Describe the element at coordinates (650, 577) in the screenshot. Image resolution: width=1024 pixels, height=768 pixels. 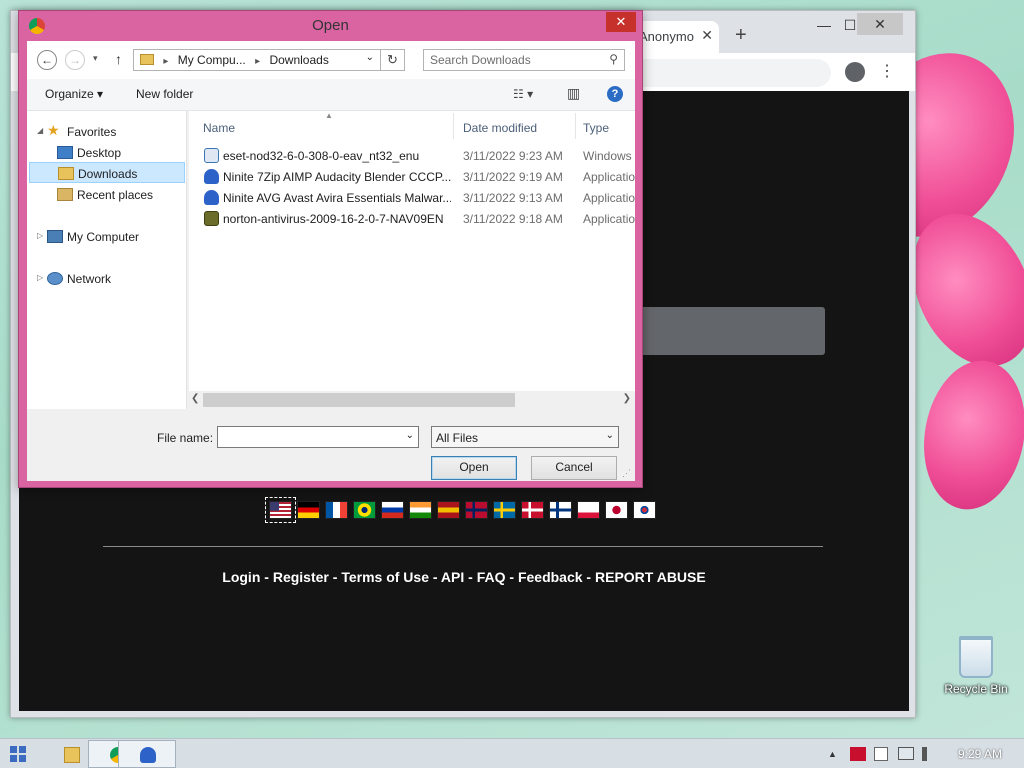
I see `footer-link-report-abuse: REPORT ABUSE` at that location.